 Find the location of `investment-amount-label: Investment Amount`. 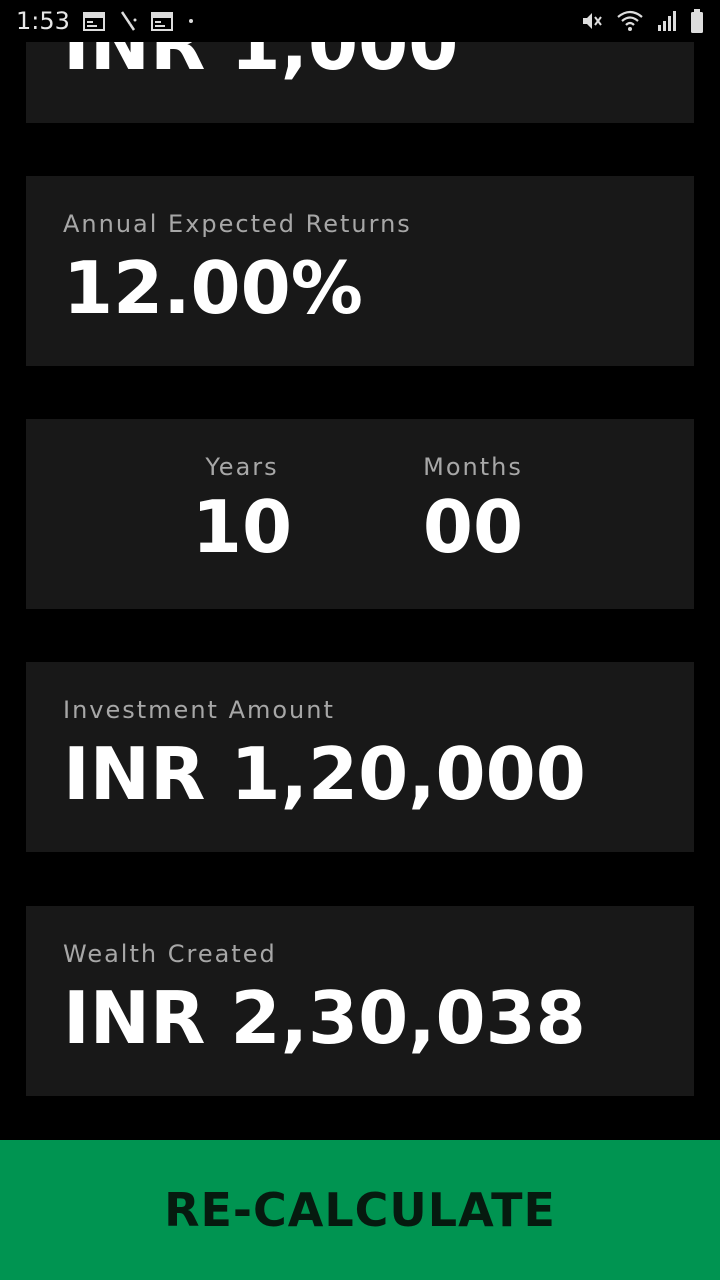

investment-amount-label: Investment Amount is located at coordinates (199, 710).